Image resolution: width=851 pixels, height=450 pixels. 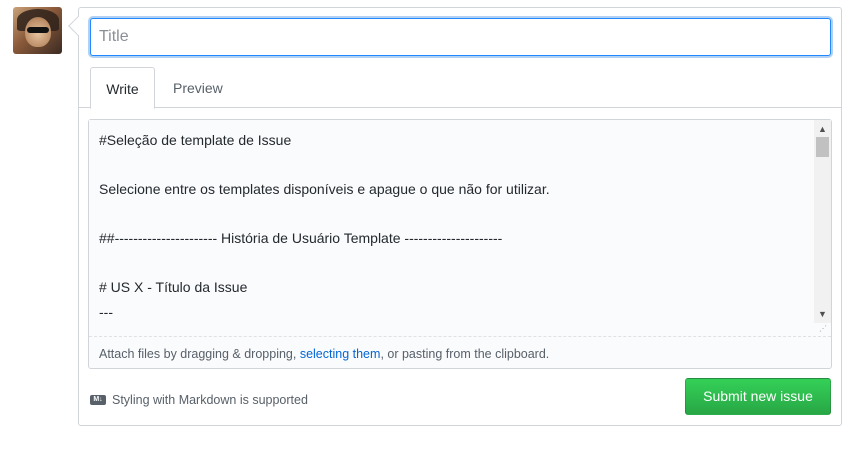 I want to click on markdown-support-note: M↓ Styling with Markdown is supported, so click(x=199, y=400).